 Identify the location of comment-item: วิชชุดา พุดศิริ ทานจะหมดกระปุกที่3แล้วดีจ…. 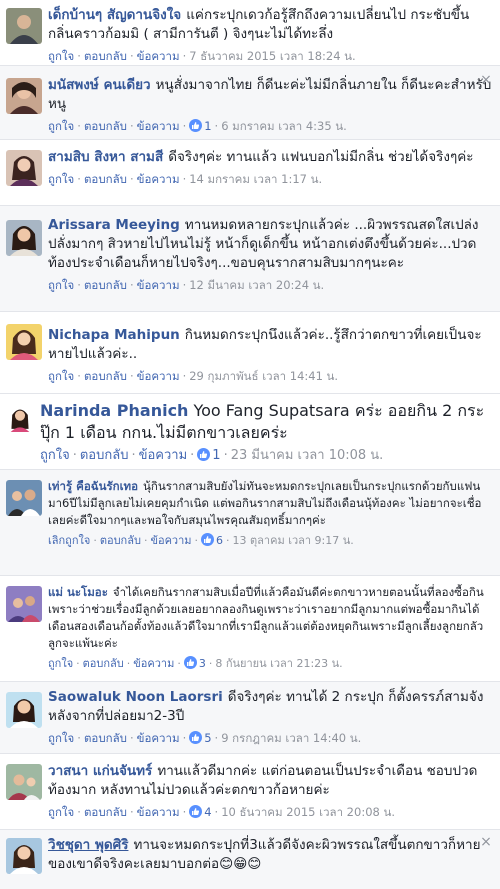
(250, 859).